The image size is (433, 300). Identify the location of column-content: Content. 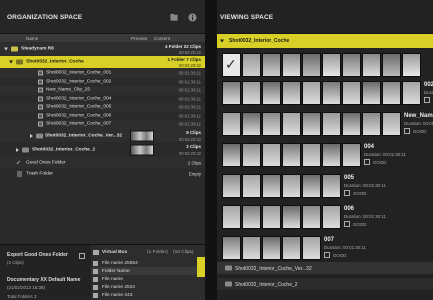
(162, 38).